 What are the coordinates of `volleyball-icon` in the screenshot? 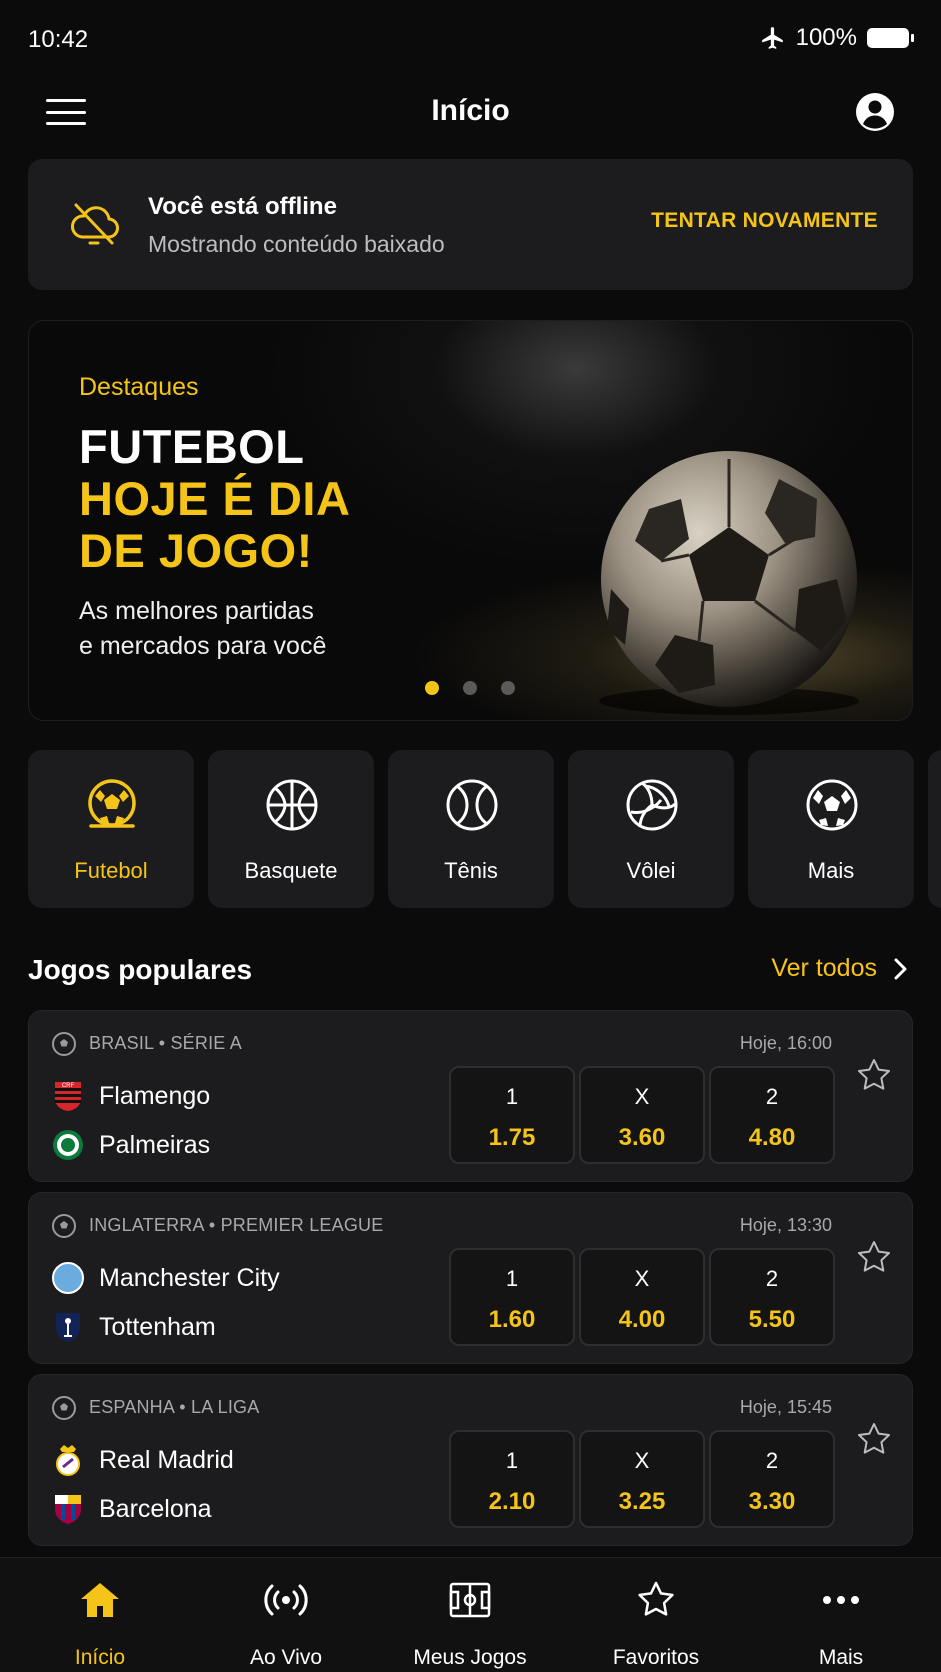 It's located at (652, 805).